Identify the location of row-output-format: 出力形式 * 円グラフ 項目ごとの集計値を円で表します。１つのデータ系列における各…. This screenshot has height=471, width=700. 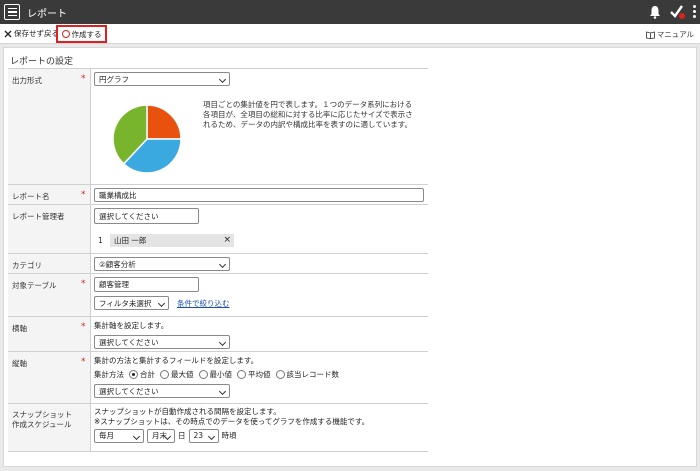
(218, 127).